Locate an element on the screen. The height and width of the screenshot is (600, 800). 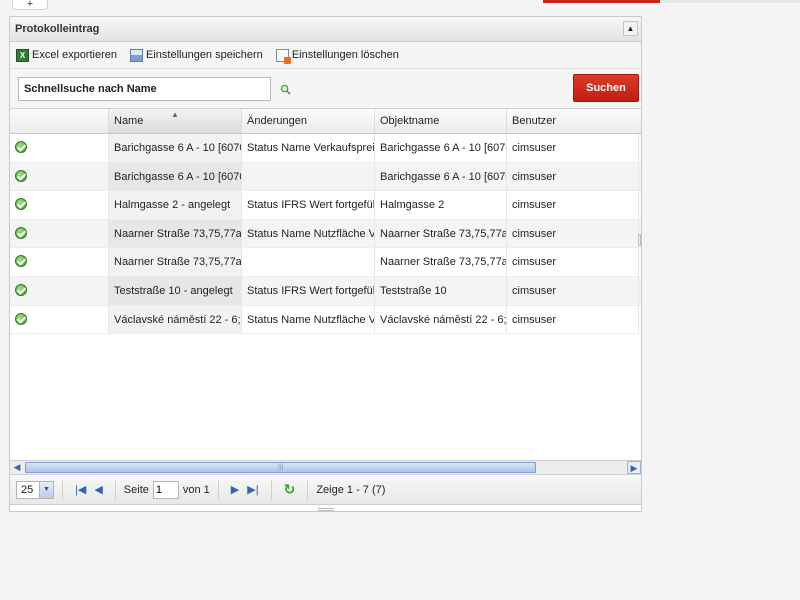
cell-object: Halmgasse 2 is located at coordinates (441, 205).